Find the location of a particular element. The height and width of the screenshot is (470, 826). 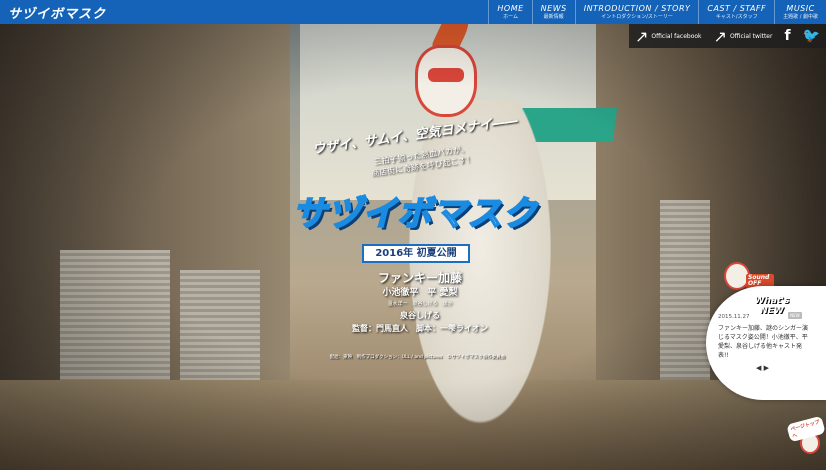

director-credit: 監督：門馬直人 脚本：一雫ライオン is located at coordinates (420, 328).